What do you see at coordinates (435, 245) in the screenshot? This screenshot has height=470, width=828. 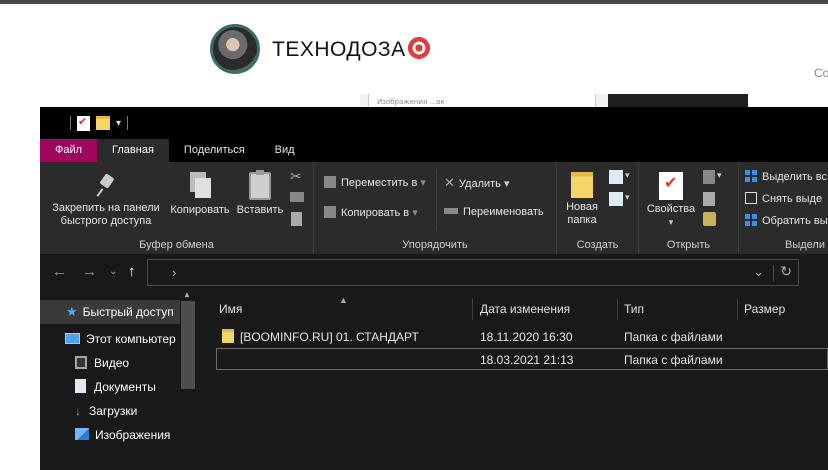 I see `organize-group-label: Упорядочить` at bounding box center [435, 245].